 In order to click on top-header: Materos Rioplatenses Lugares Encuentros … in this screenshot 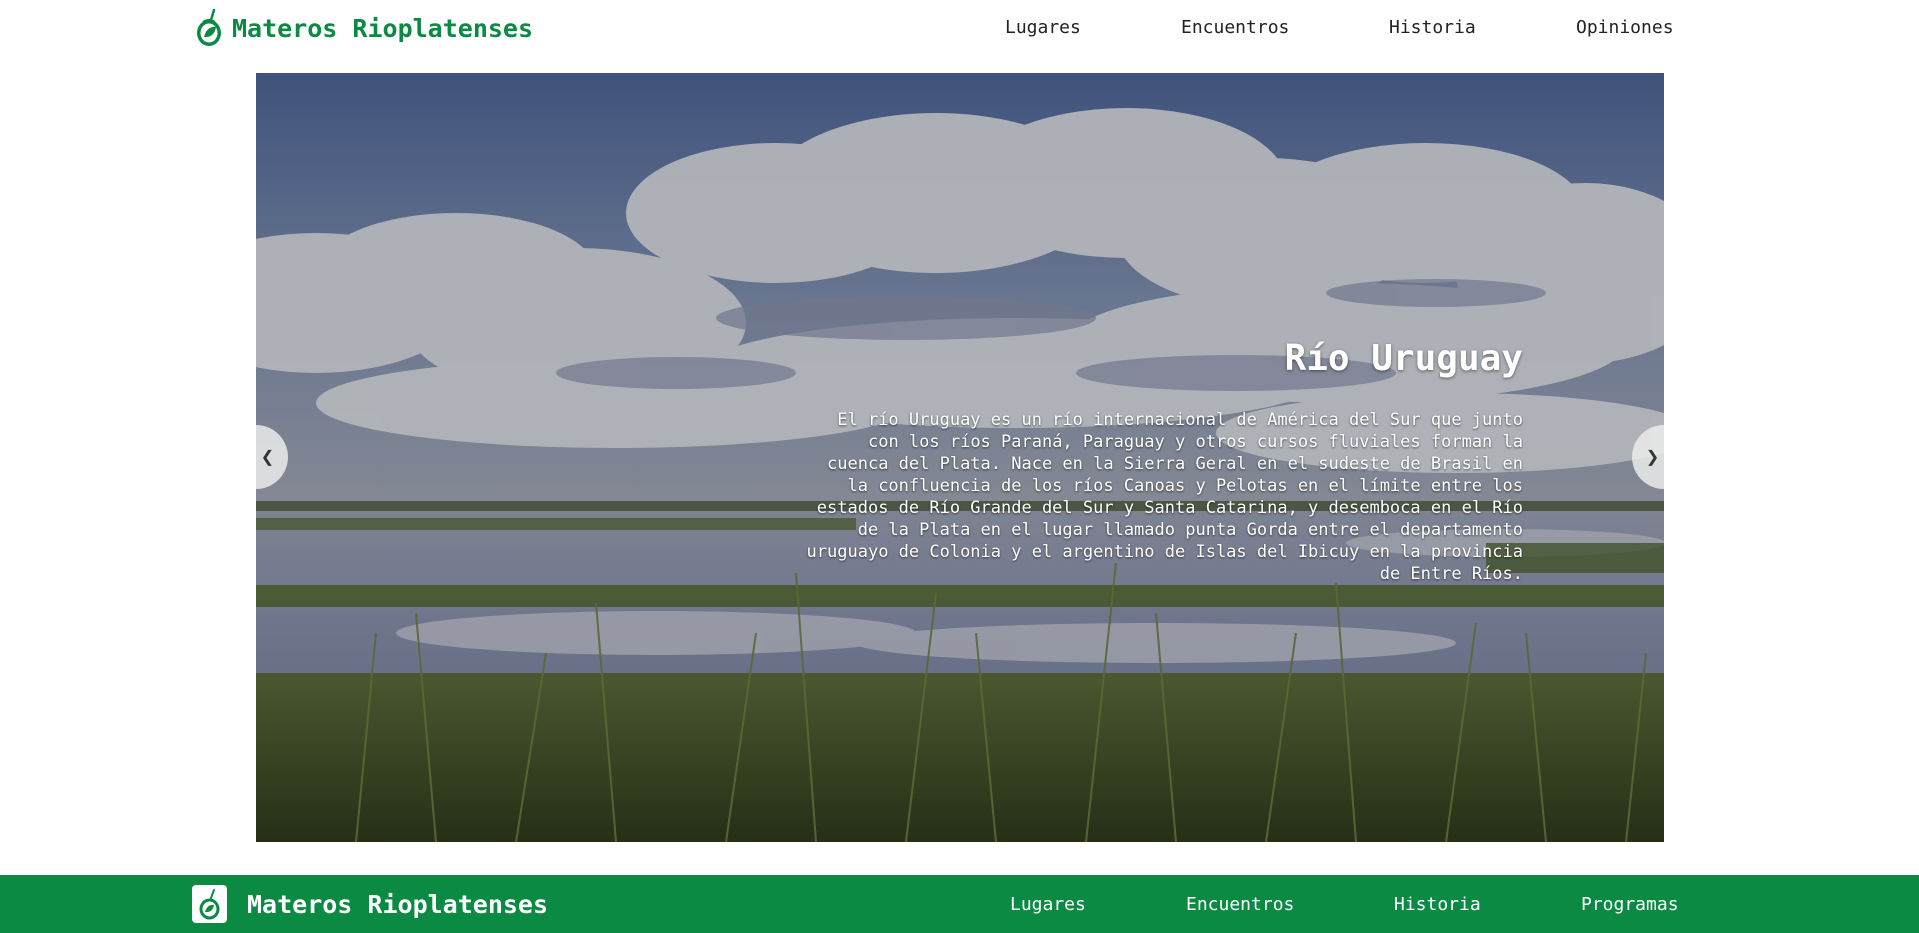, I will do `click(959, 28)`.